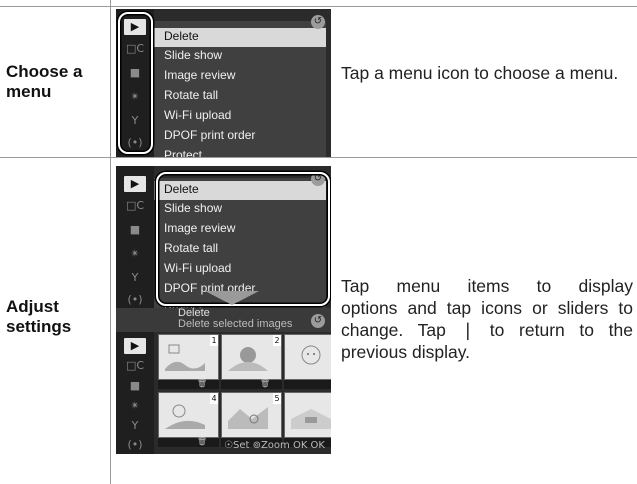  I want to click on row-label-choose-menu: Choose a menu, so click(44, 82).